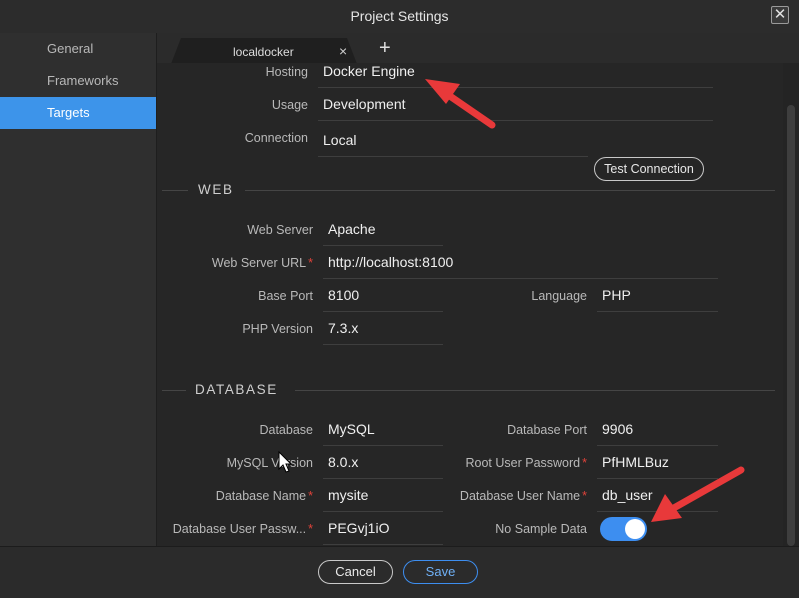 The height and width of the screenshot is (598, 799). I want to click on database-user-password-label: Database User Passw... *, so click(243, 529).